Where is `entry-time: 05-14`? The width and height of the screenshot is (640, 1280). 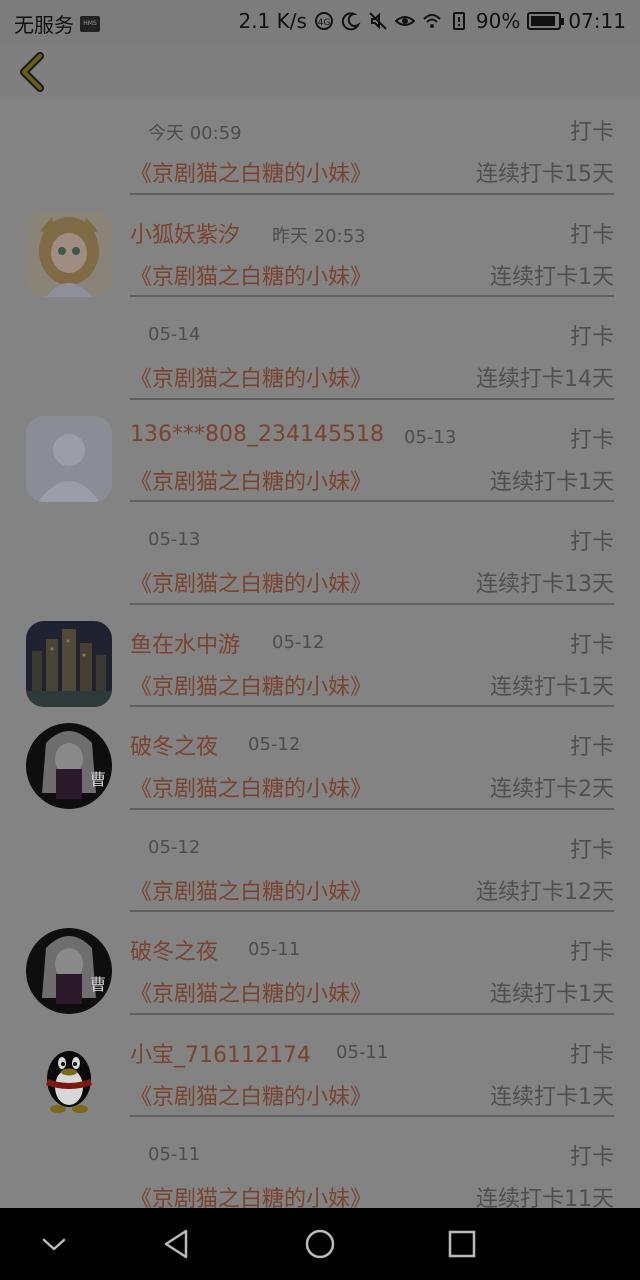
entry-time: 05-14 is located at coordinates (174, 334).